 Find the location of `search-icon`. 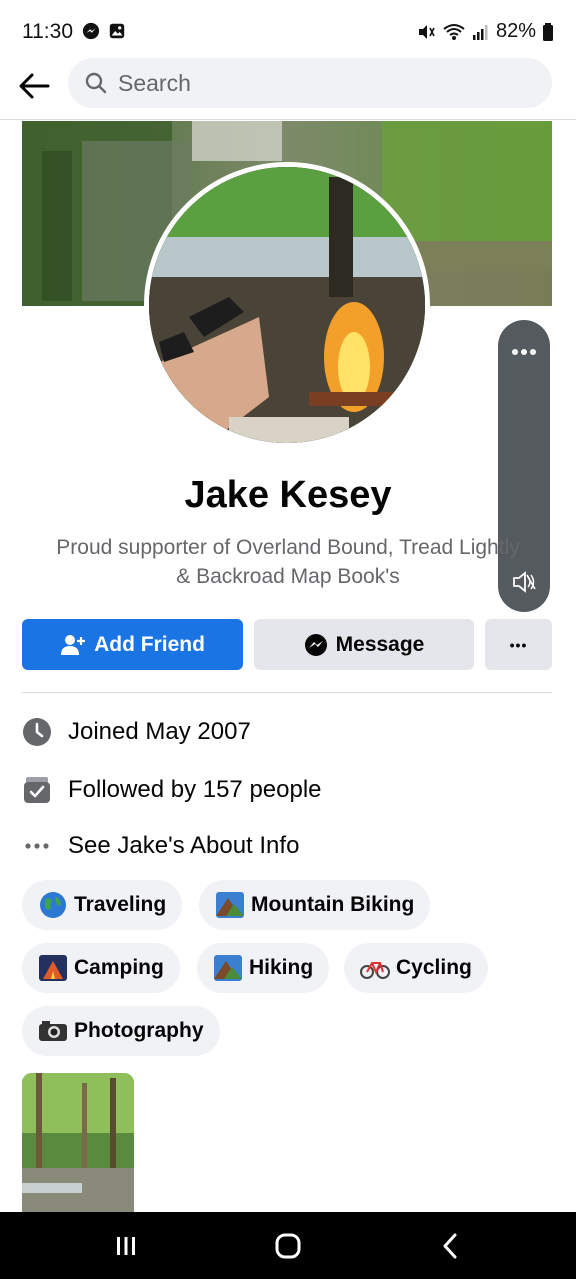

search-icon is located at coordinates (96, 83).